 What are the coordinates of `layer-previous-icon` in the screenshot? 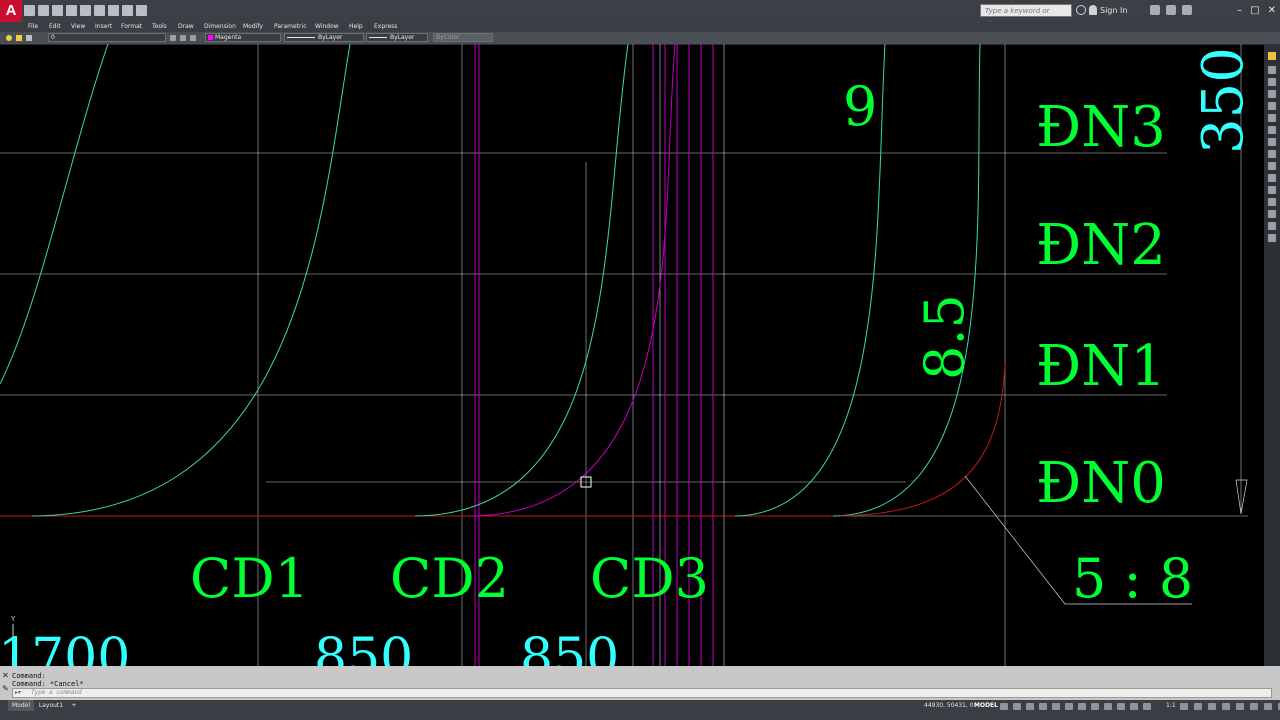 It's located at (183, 38).